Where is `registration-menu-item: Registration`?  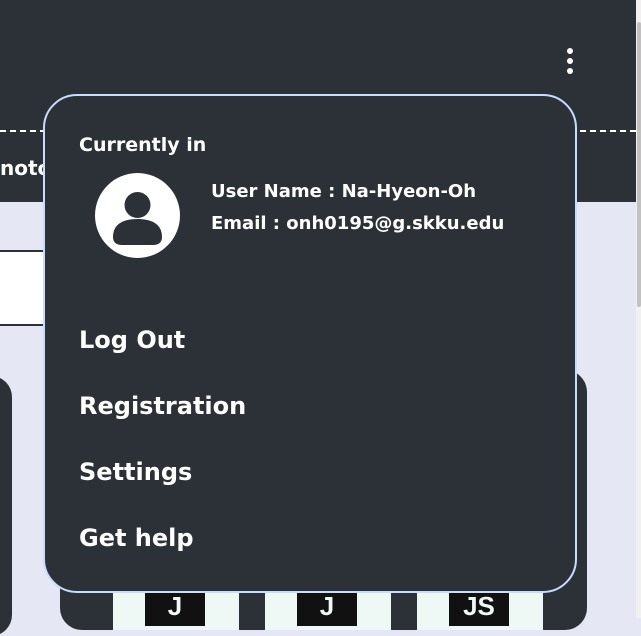 registration-menu-item: Registration is located at coordinates (162, 406).